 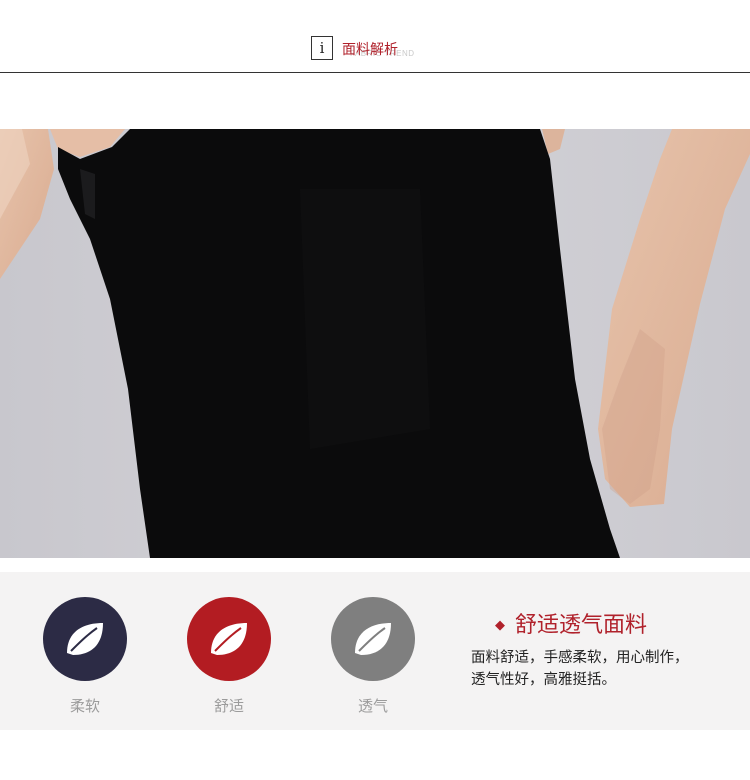 I want to click on feature-label: 柔软, so click(x=84, y=706).